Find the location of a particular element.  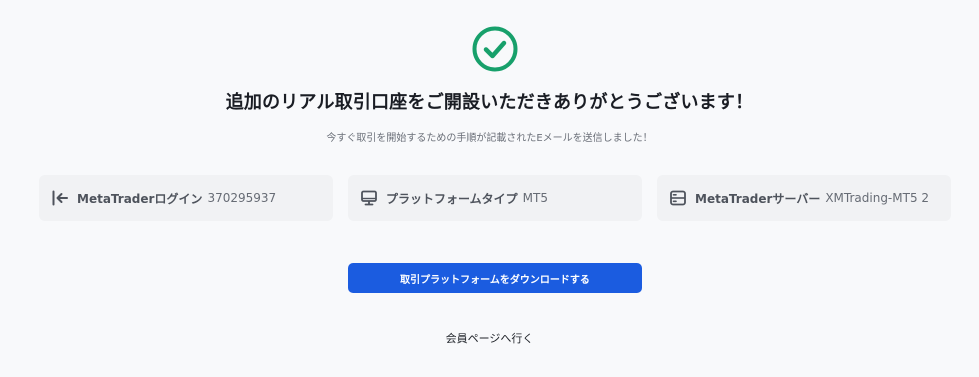

info-card-label: MetaTraderログイン is located at coordinates (140, 198).